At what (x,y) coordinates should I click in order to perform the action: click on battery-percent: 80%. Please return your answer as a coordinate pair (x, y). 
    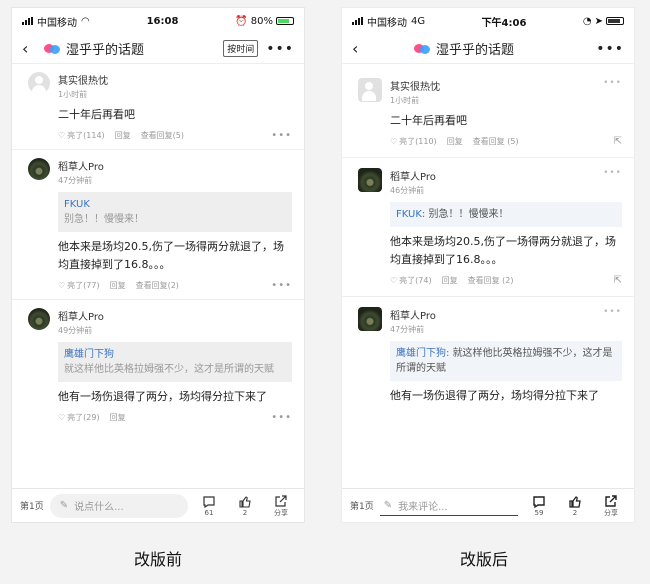
    Looking at the image, I should click on (261, 21).